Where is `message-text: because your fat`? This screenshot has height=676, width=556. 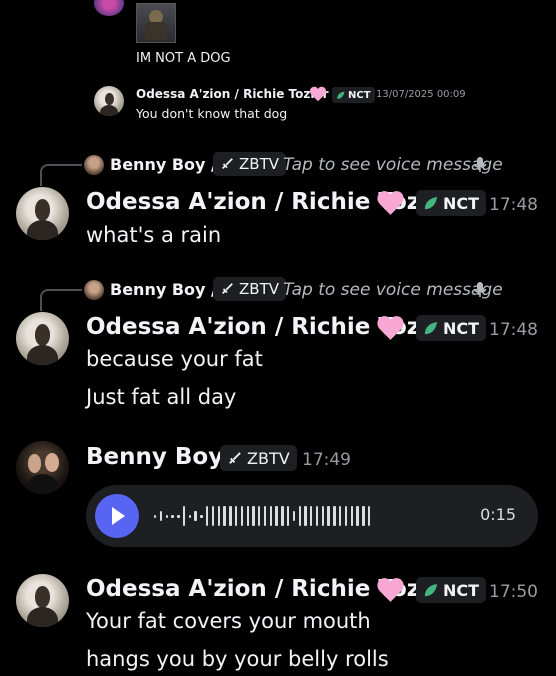 message-text: because your fat is located at coordinates (174, 359).